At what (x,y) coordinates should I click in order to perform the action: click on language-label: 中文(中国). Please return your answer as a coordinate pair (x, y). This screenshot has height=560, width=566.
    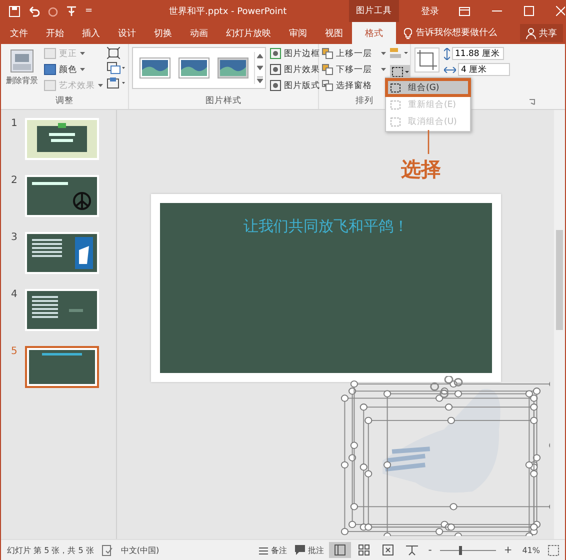
    Looking at the image, I should click on (140, 550).